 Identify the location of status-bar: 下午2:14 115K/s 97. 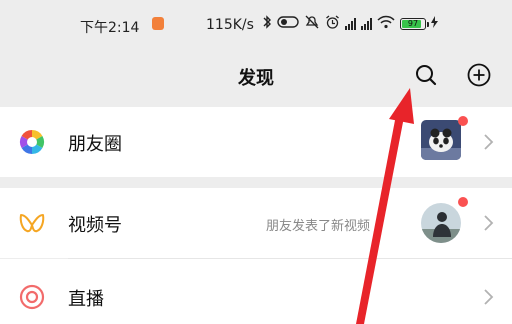
(256, 24).